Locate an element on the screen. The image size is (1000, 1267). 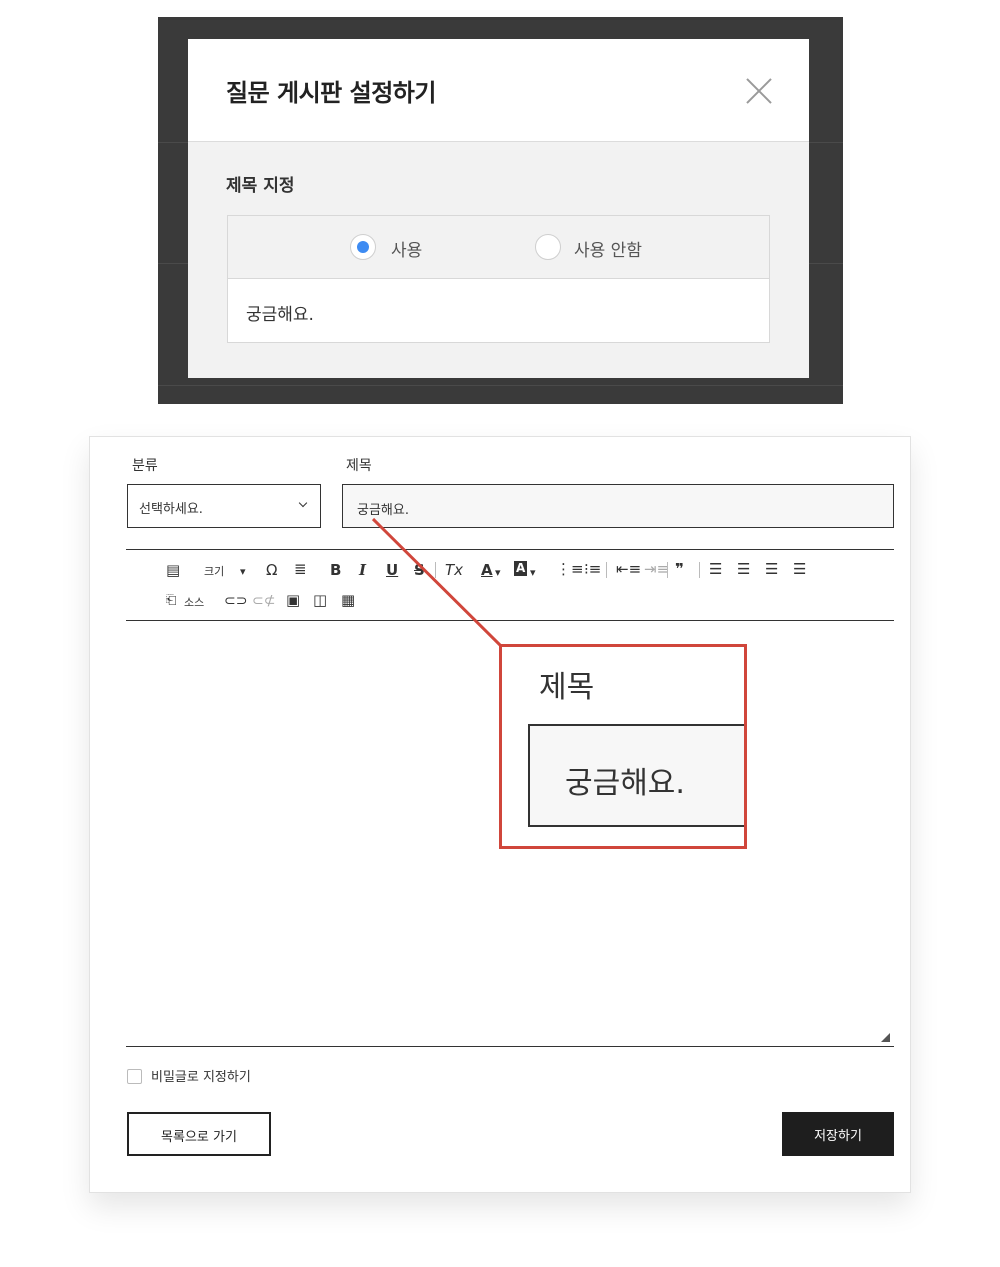
secret-label: 비밀글로 지정하기 is located at coordinates (201, 1075).